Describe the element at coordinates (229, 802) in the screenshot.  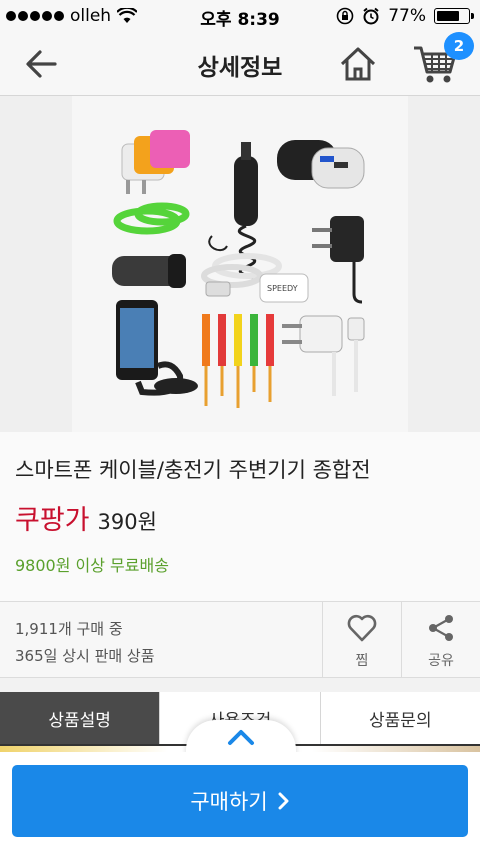
I see `buy-button-label: 구매하기` at that location.